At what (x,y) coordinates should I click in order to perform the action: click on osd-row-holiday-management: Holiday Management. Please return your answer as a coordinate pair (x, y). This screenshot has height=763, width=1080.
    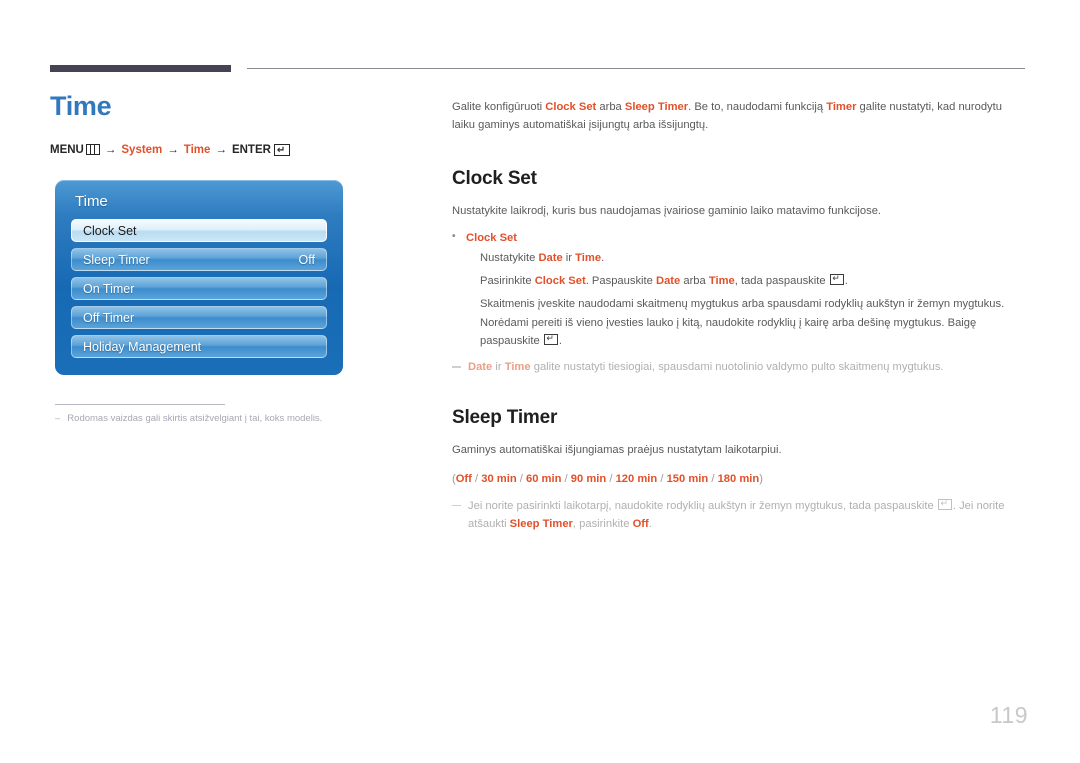
    Looking at the image, I should click on (199, 346).